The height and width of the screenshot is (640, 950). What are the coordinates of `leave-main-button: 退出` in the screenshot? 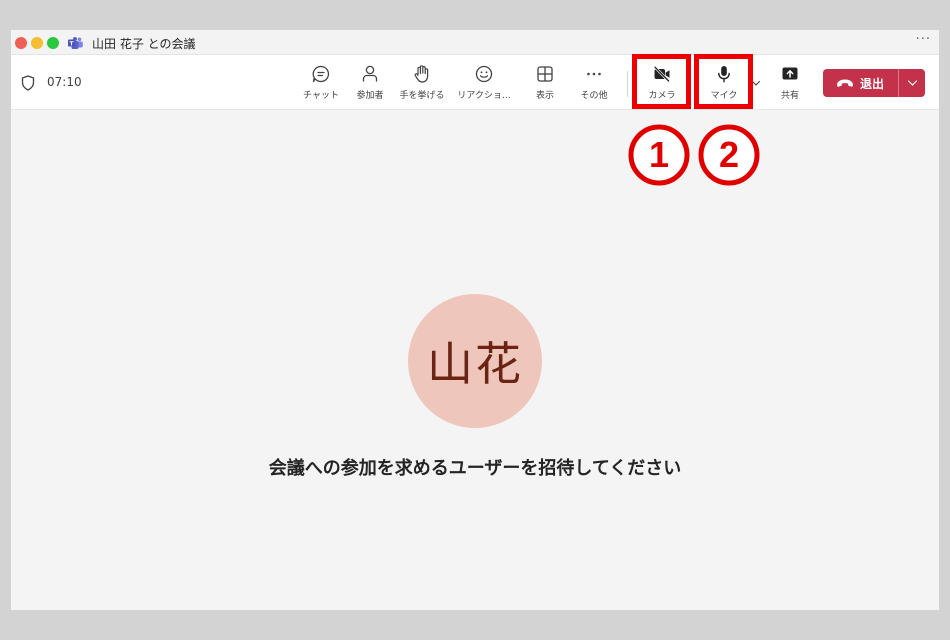 It's located at (861, 83).